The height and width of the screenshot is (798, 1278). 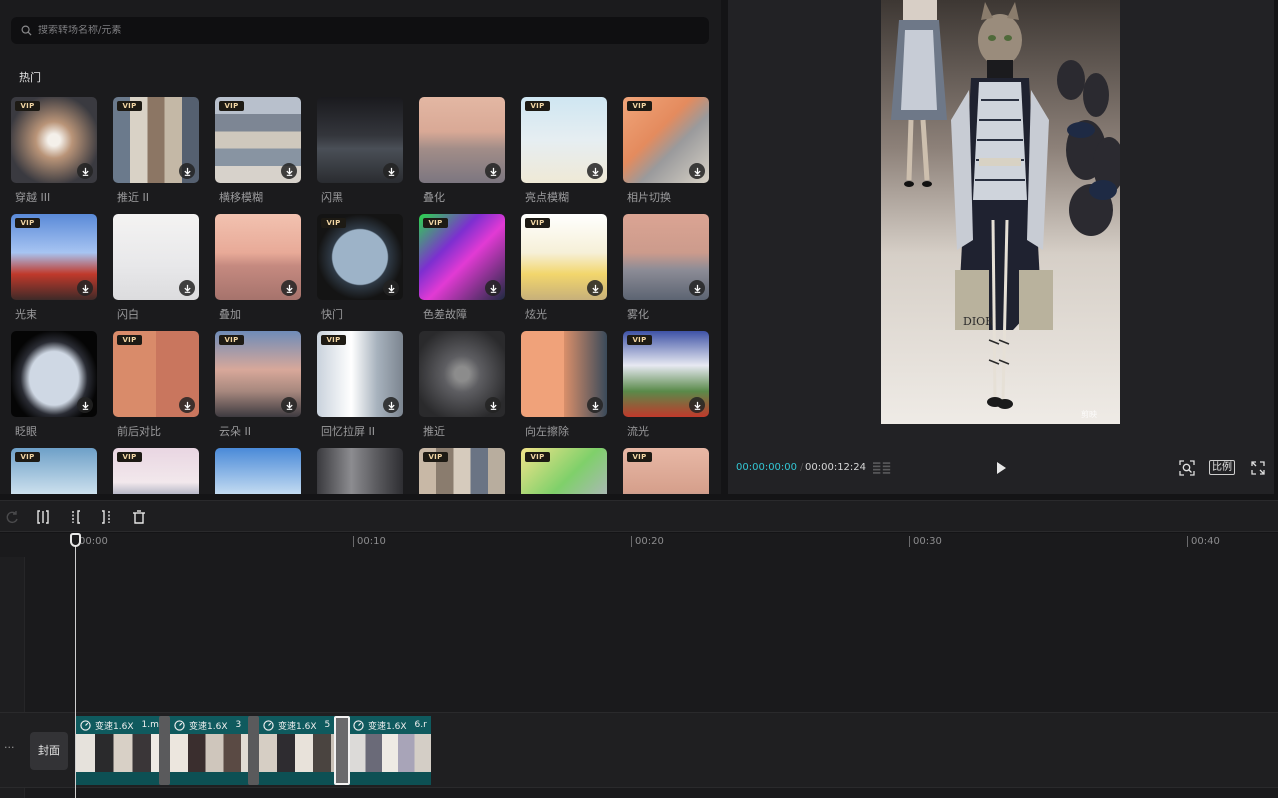 I want to click on playhead-line, so click(x=75, y=669).